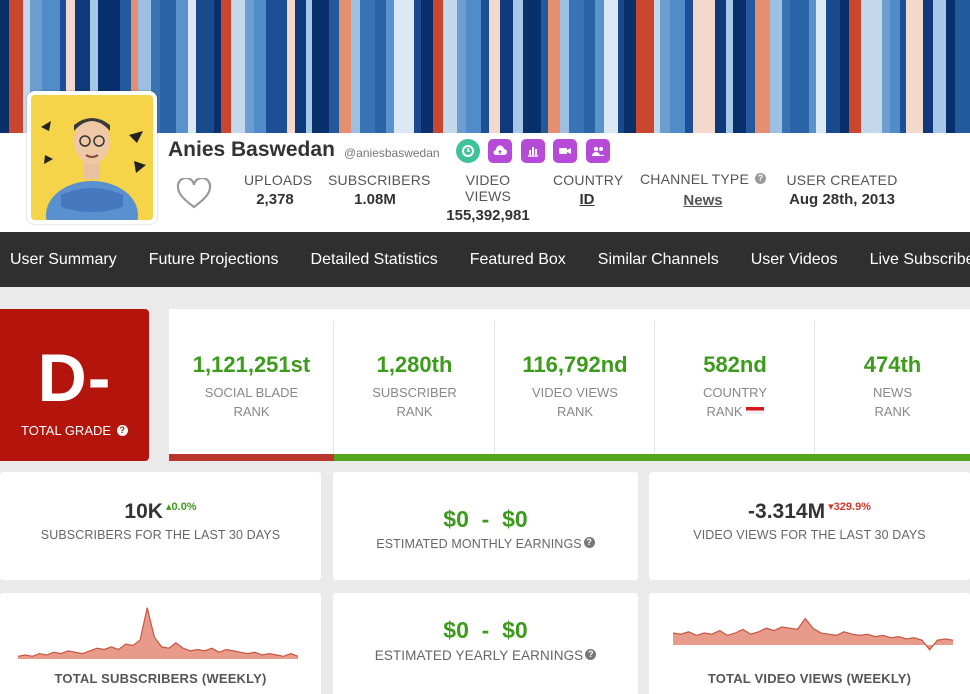 The image size is (970, 694). I want to click on stat-label: VIDEO VIEWS, so click(488, 188).